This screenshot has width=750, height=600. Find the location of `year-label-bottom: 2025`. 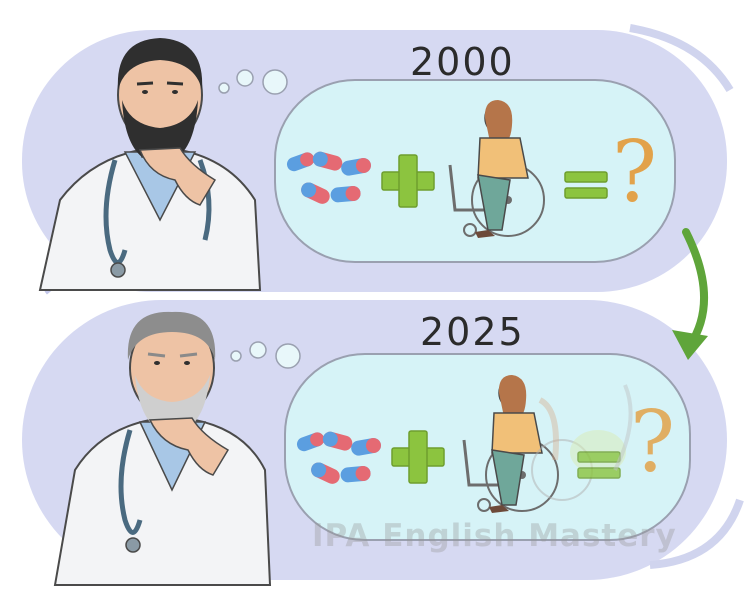

year-label-bottom: 2025 is located at coordinates (472, 332).